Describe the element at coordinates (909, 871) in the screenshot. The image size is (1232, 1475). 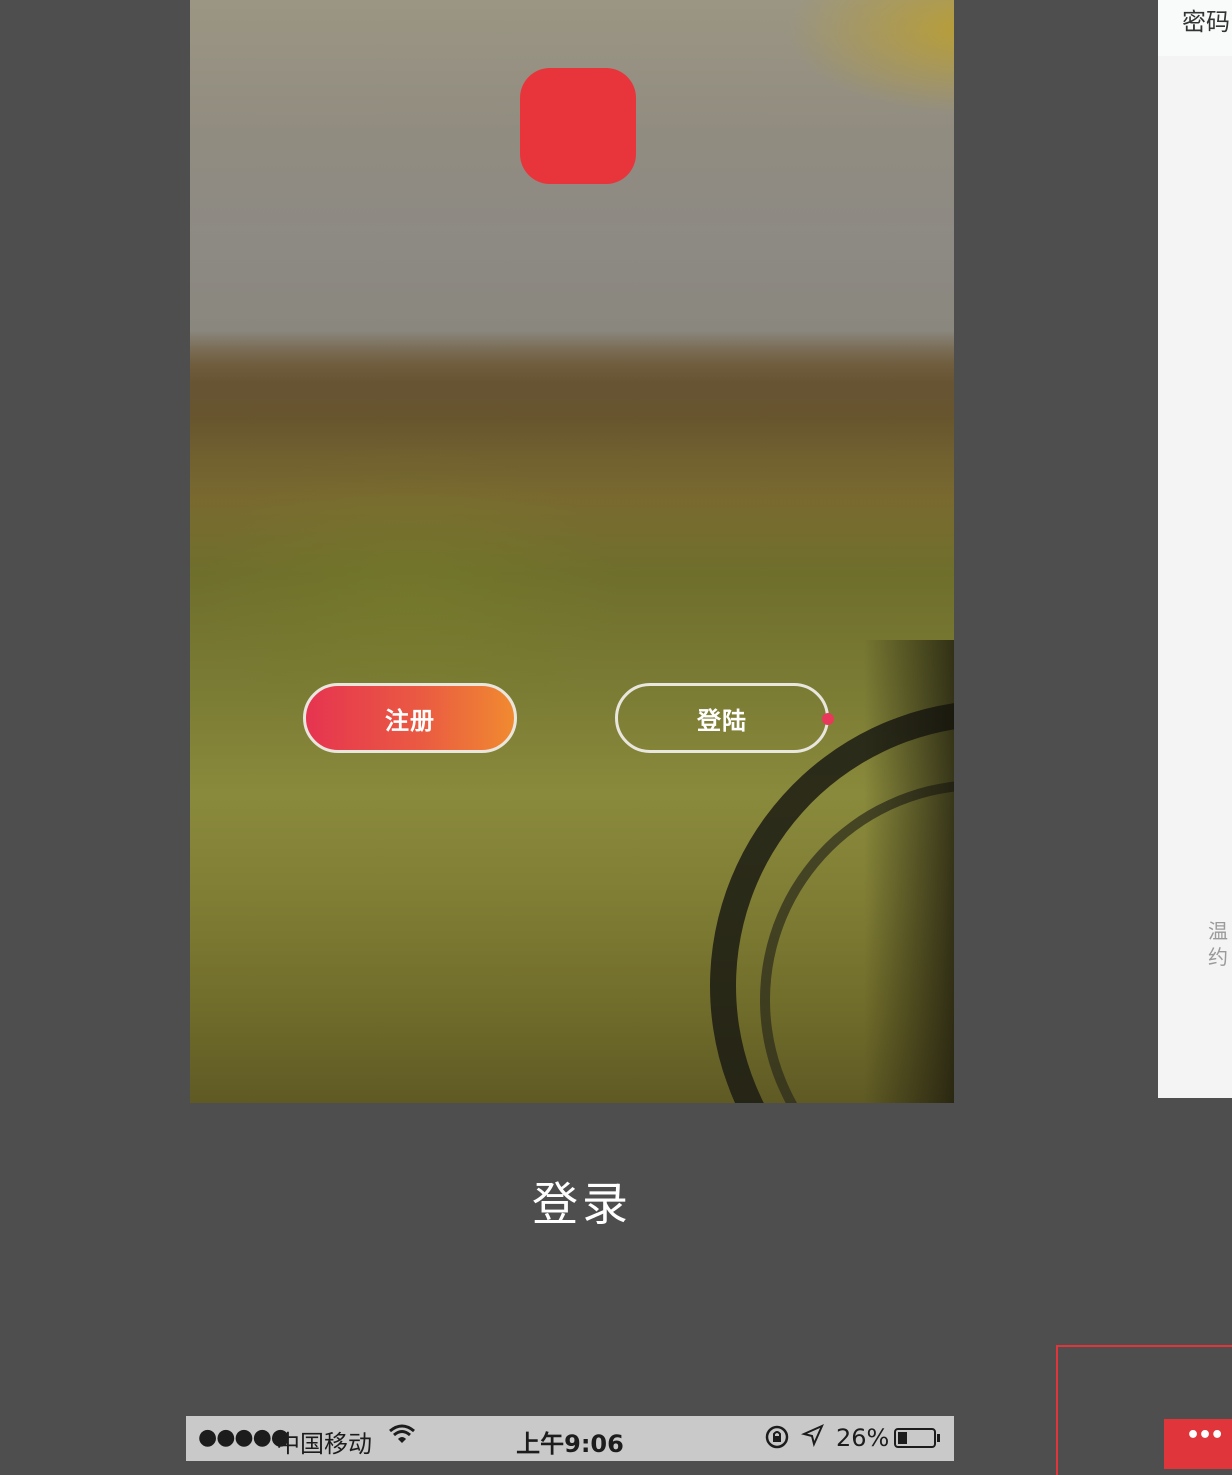
I see `background-shadow` at that location.